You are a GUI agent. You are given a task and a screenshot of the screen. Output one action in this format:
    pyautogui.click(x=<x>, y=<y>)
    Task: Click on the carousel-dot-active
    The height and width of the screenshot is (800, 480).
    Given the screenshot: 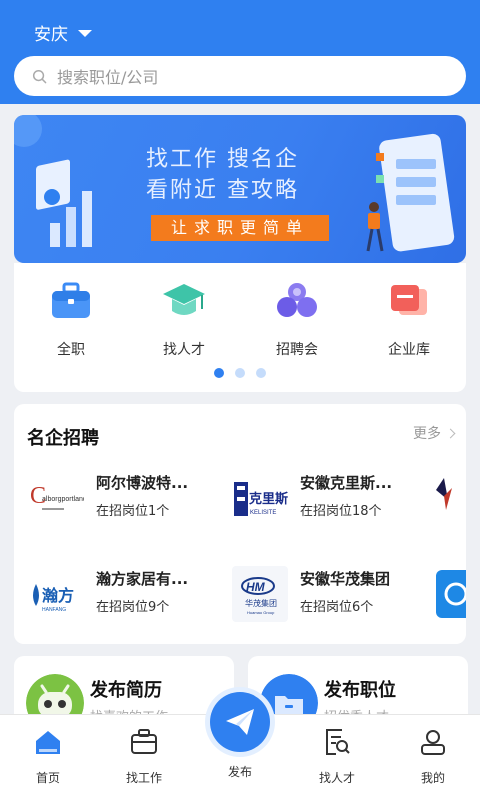 What is the action you would take?
    pyautogui.click(x=219, y=373)
    